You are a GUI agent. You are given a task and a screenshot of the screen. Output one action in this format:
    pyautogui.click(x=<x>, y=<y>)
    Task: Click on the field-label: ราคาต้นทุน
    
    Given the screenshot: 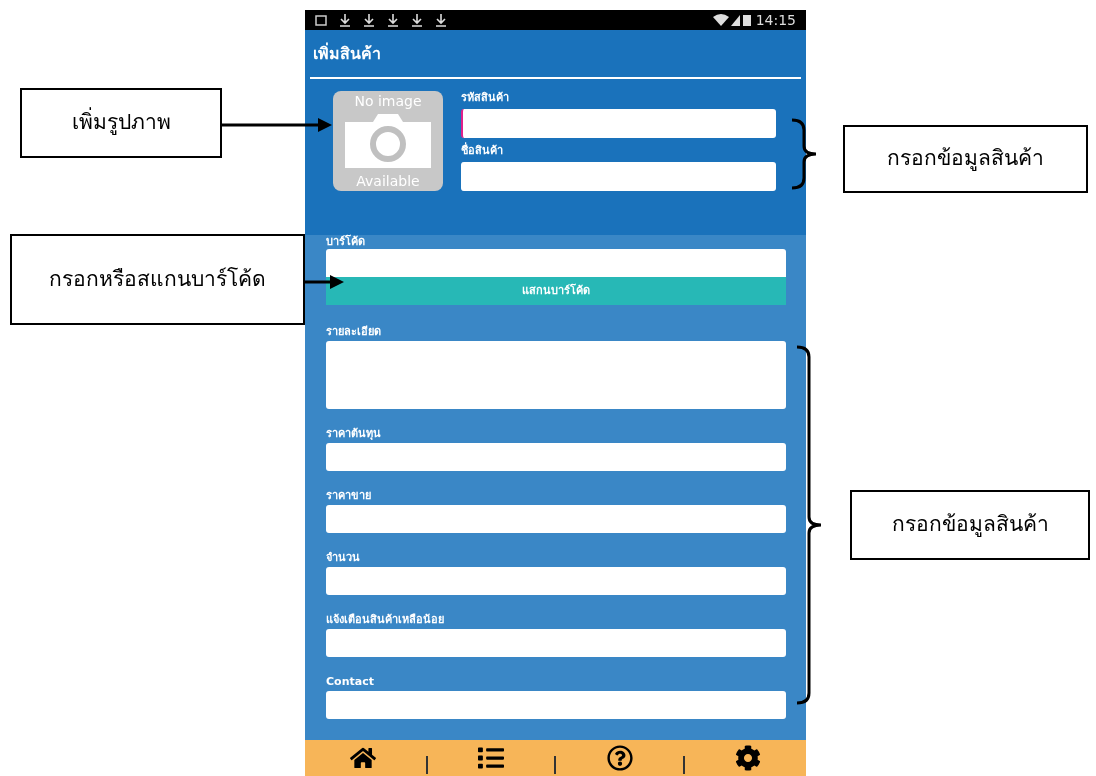 What is the action you would take?
    pyautogui.click(x=354, y=434)
    